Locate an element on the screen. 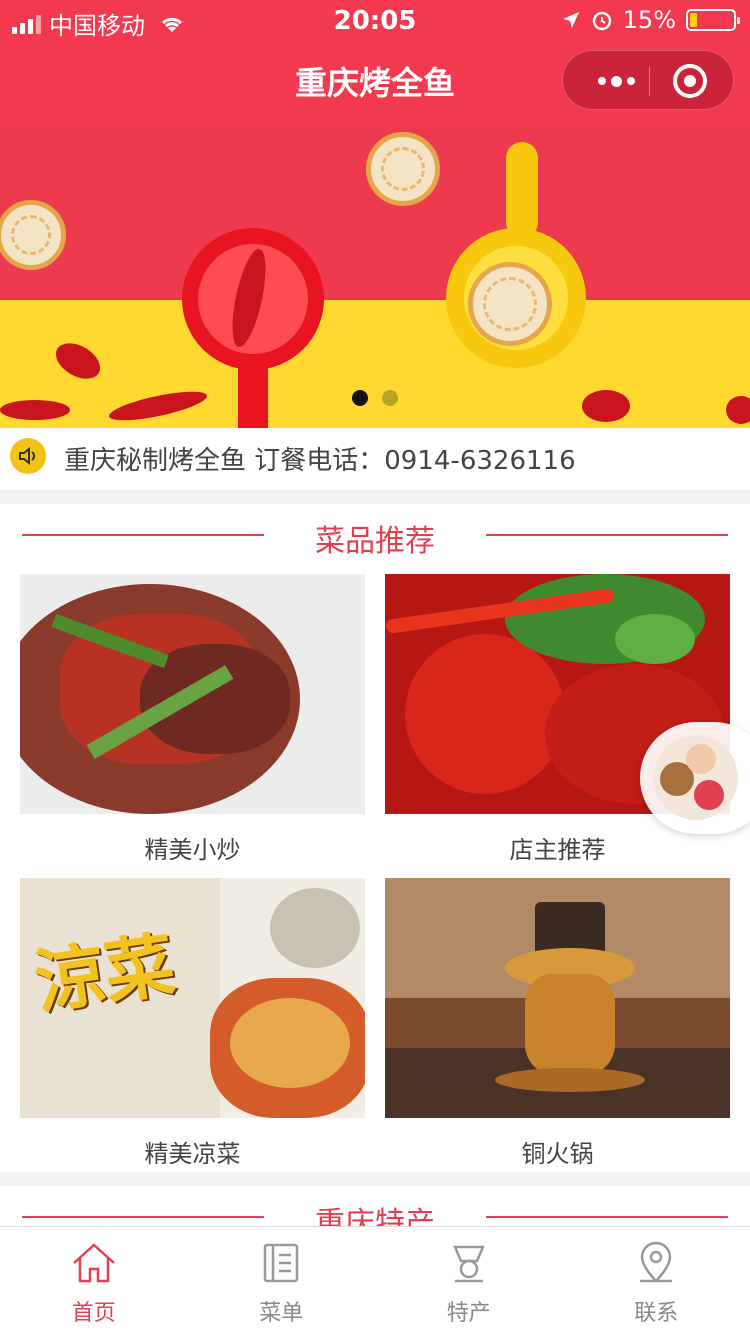  tab-home: 首页 is located at coordinates (94, 1280).